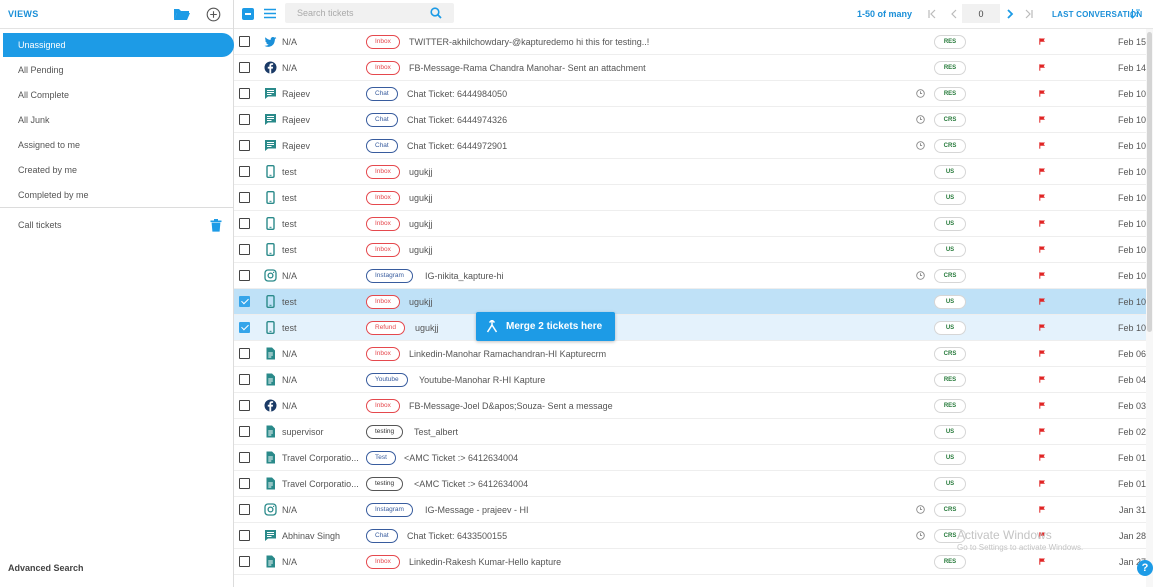  I want to click on requester-name: supervisor, so click(303, 432).